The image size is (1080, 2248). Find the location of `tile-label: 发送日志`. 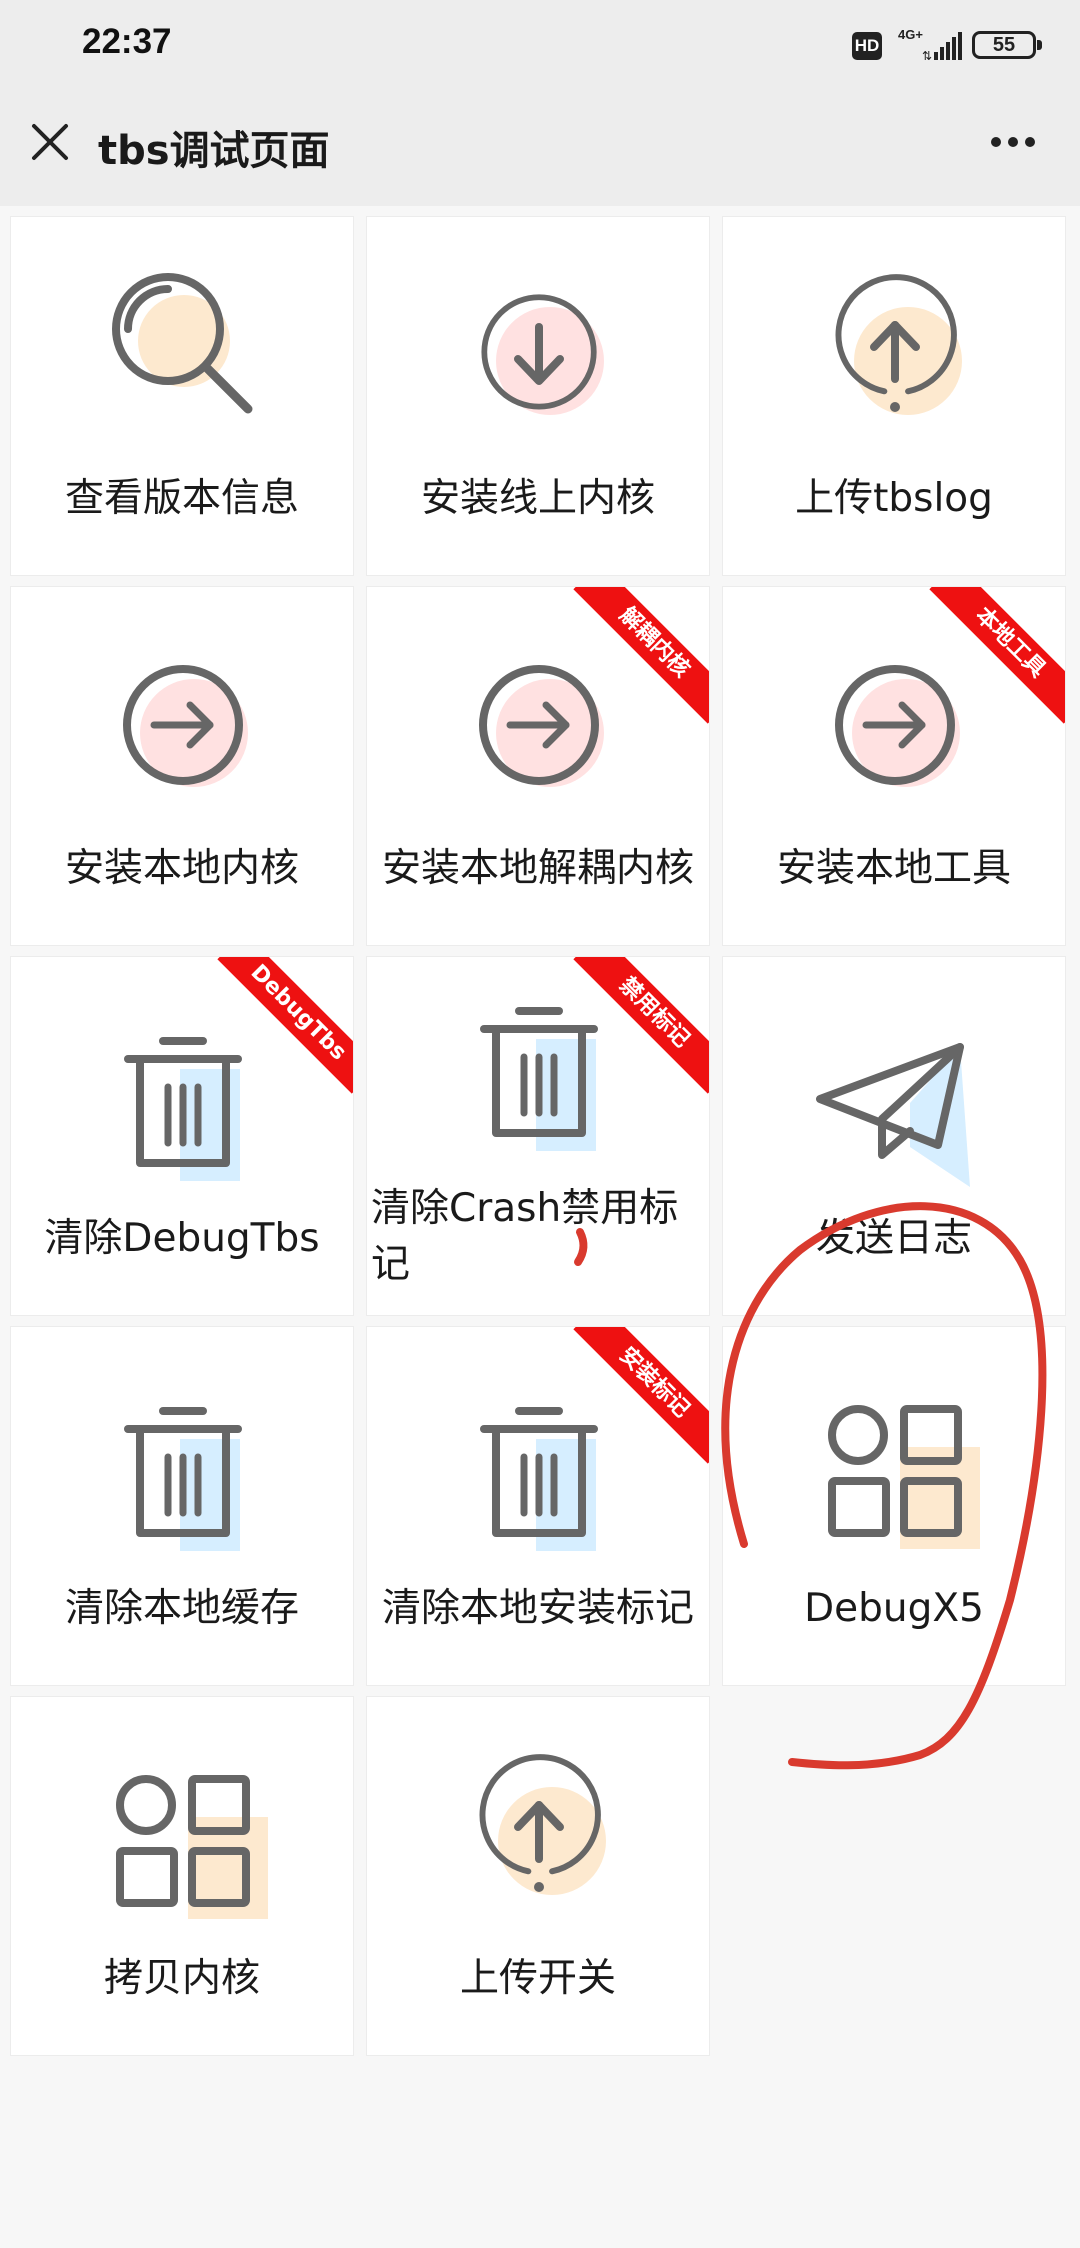

tile-label: 发送日志 is located at coordinates (893, 1238).